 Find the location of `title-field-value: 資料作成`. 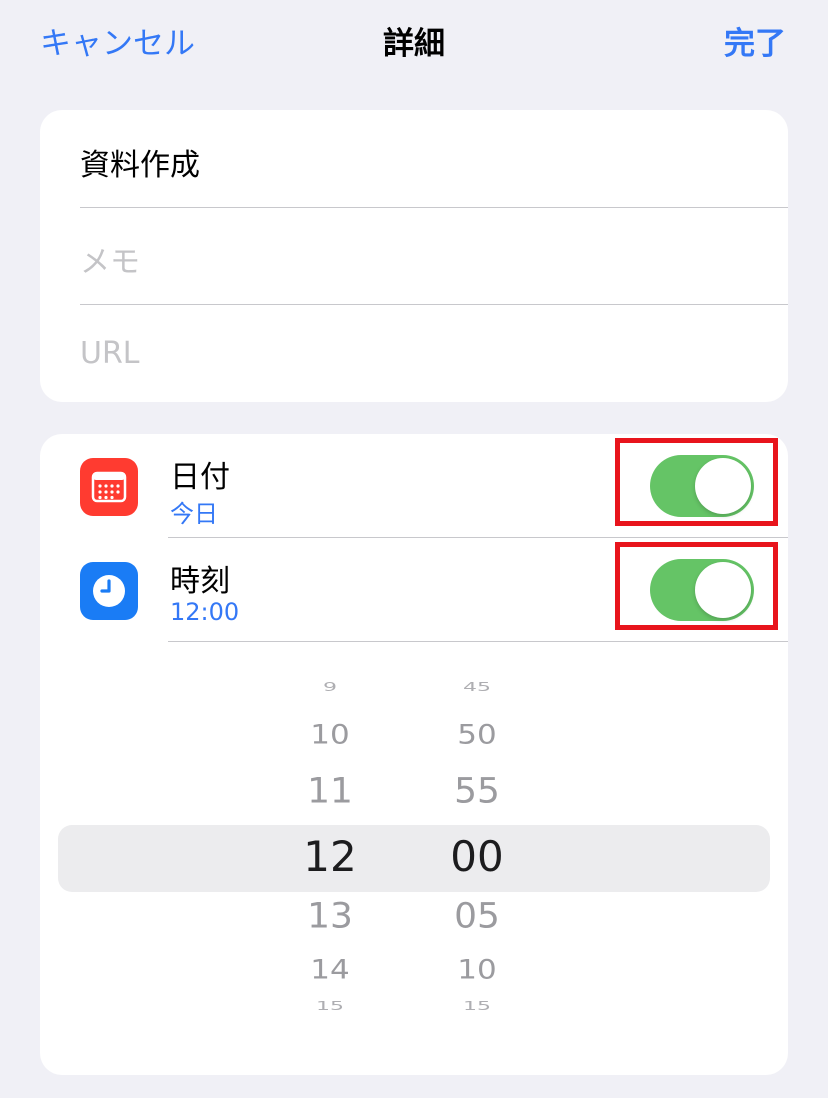

title-field-value: 資料作成 is located at coordinates (140, 165).